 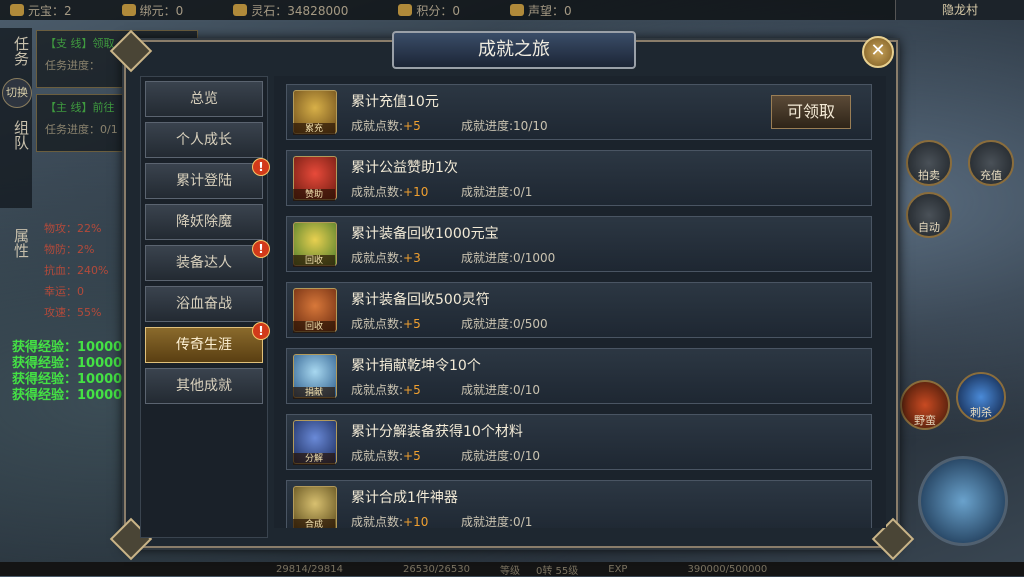 What do you see at coordinates (579, 376) in the screenshot?
I see `achievement-row: 捐献 累计捐献乾坤令10个 成就点数:+5 成就进度:0/10` at bounding box center [579, 376].